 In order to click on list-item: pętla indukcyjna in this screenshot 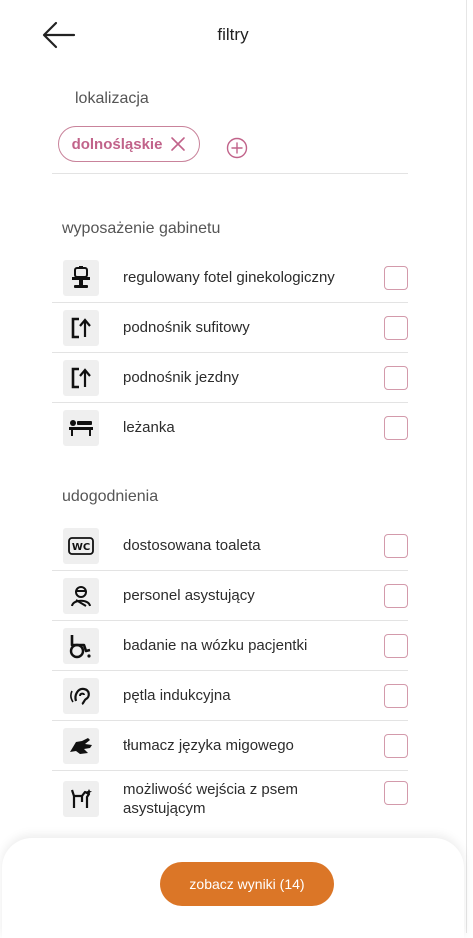, I will do `click(230, 696)`.